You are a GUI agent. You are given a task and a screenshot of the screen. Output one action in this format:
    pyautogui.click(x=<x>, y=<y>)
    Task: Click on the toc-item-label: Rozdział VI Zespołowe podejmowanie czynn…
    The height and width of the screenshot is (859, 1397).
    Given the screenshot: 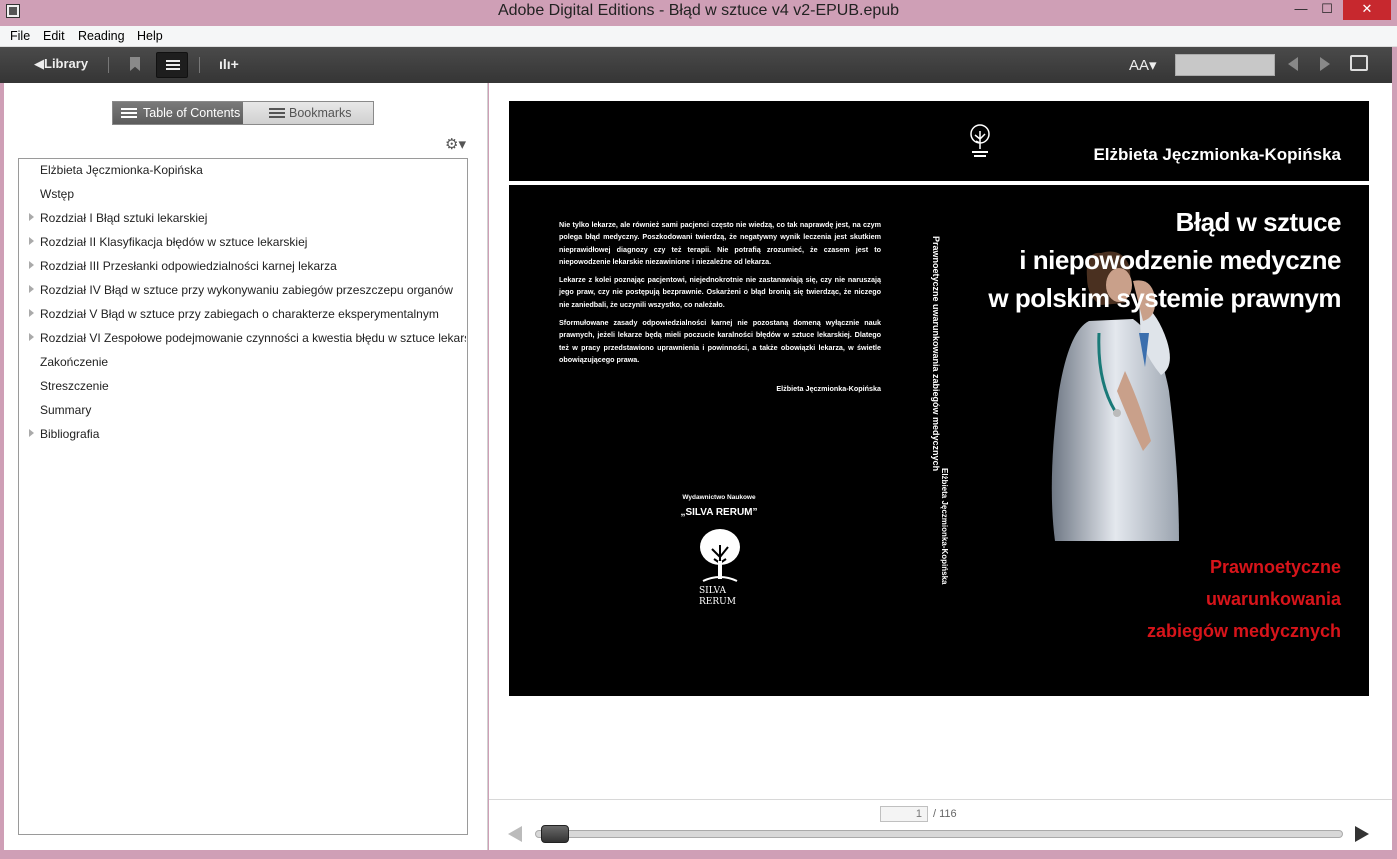 What is the action you would take?
    pyautogui.click(x=253, y=338)
    